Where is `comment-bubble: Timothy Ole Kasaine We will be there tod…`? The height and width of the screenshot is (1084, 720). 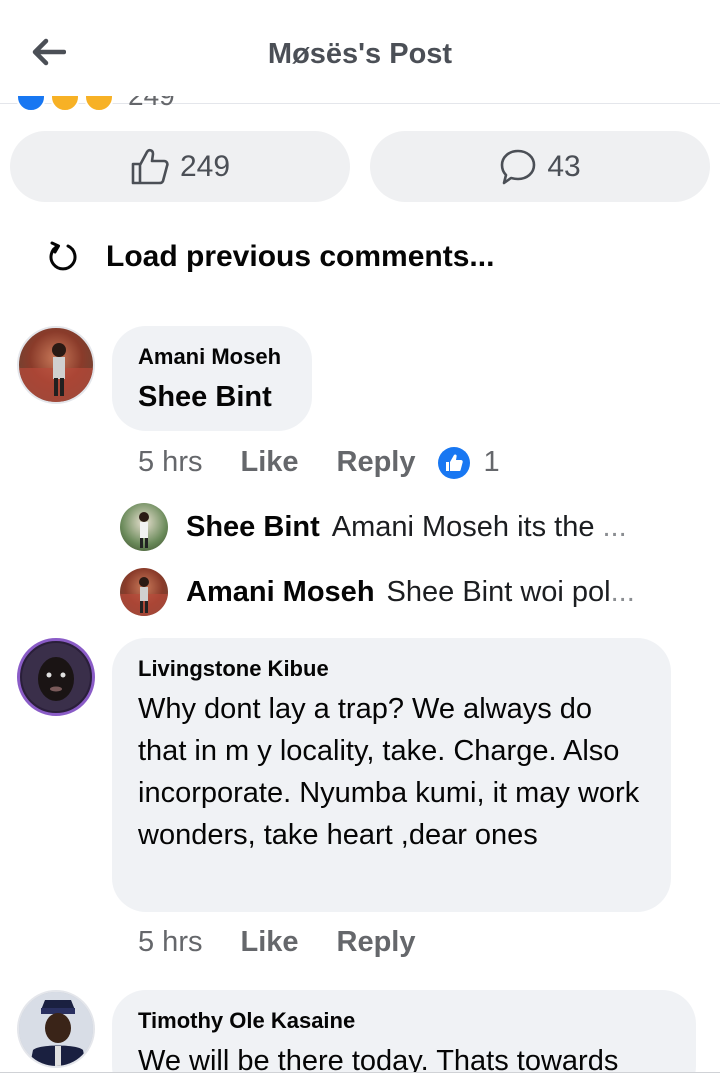 comment-bubble: Timothy Ole Kasaine We will be there tod… is located at coordinates (404, 1037).